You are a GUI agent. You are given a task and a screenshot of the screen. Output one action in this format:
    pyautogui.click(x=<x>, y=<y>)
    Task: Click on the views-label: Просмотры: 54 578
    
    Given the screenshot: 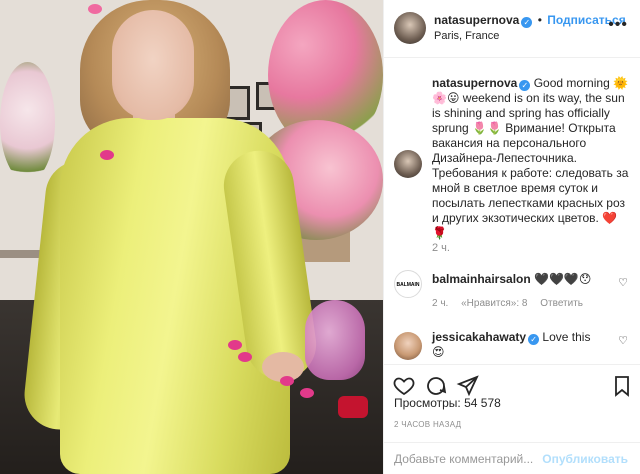 What is the action you would take?
    pyautogui.click(x=447, y=403)
    